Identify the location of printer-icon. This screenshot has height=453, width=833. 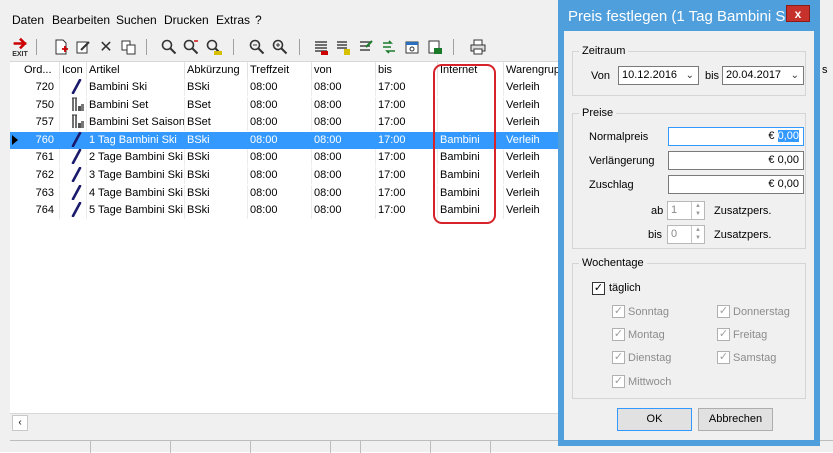
(478, 47).